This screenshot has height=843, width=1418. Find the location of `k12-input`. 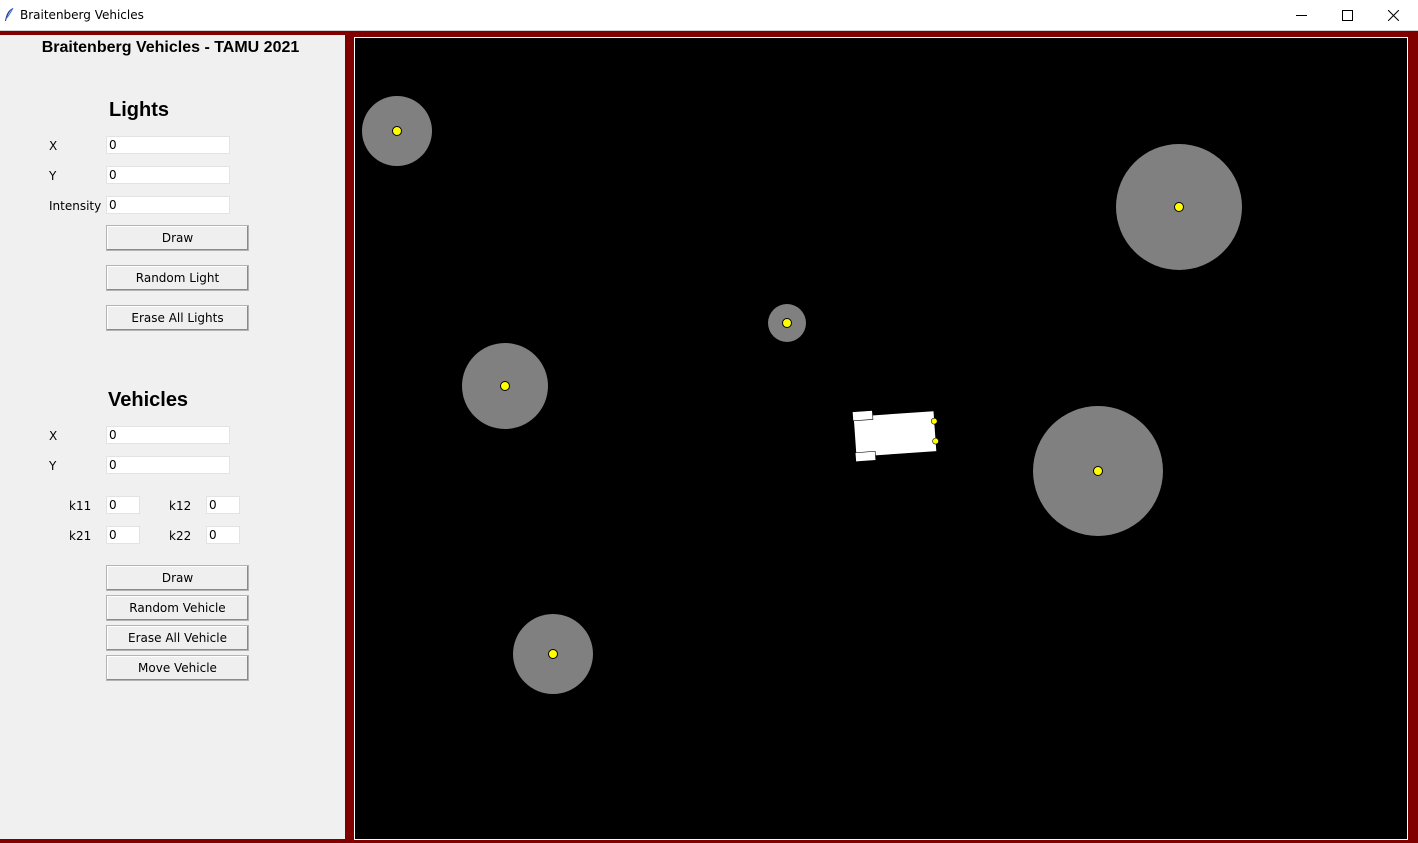

k12-input is located at coordinates (223, 505).